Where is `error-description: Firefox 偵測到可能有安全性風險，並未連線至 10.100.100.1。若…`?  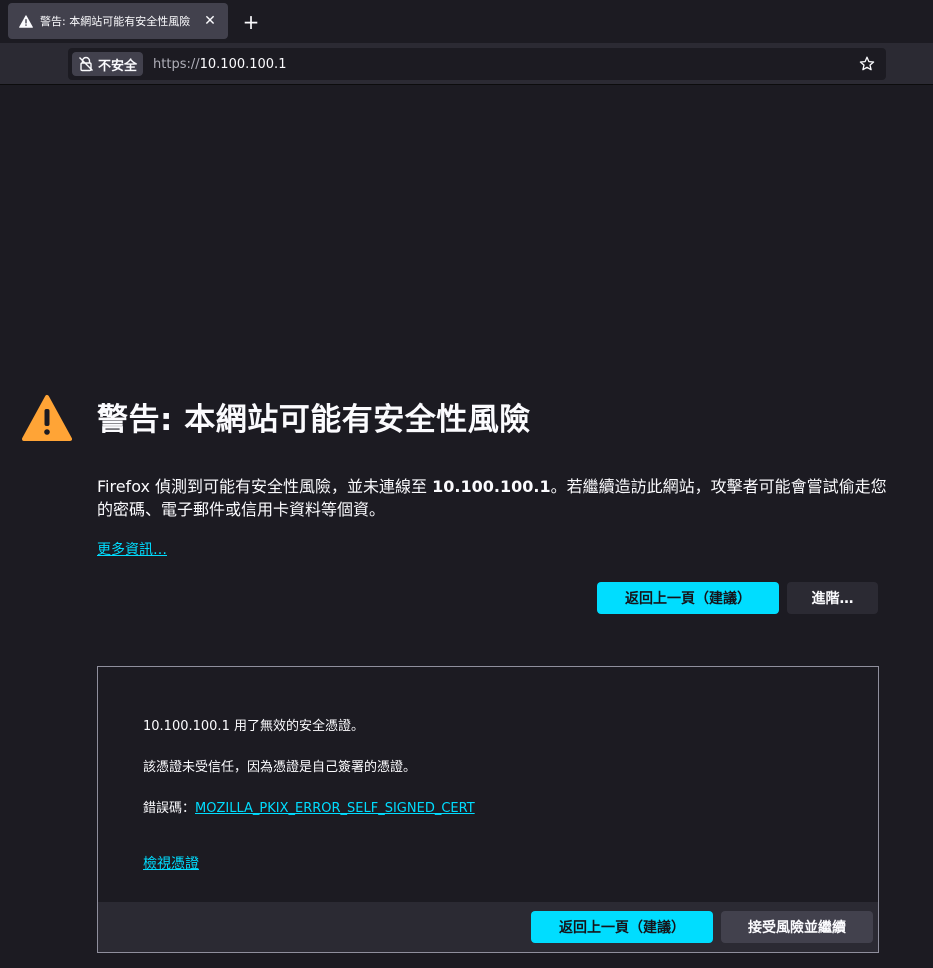 error-description: Firefox 偵測到可能有安全性風險，並未連線至 10.100.100.1。若… is located at coordinates (492, 498).